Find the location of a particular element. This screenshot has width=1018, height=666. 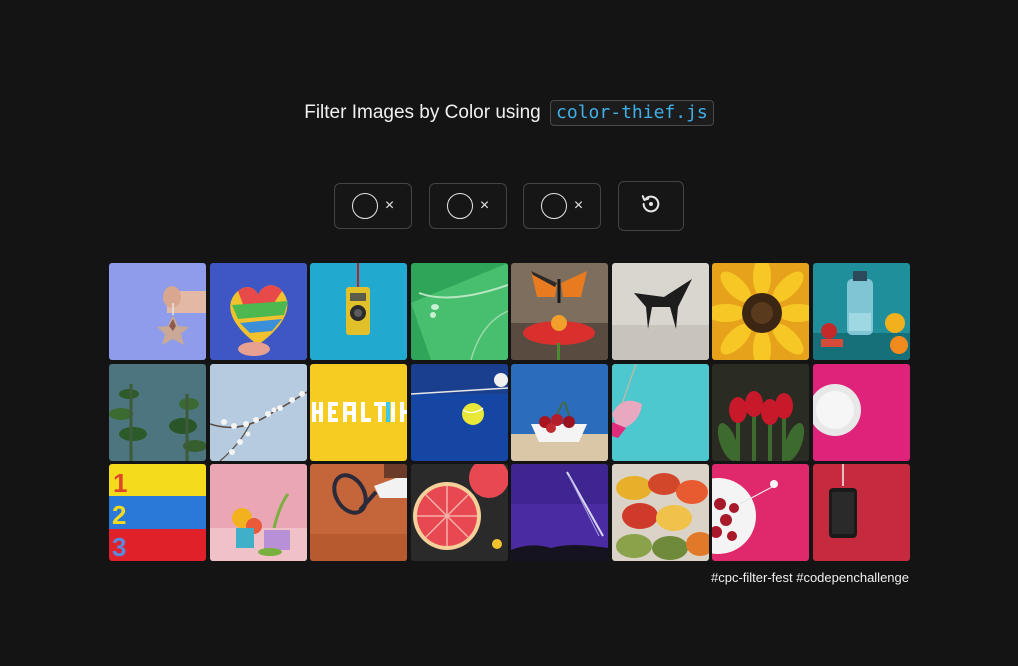

gallery-image-rainbow-heart is located at coordinates (258, 311).